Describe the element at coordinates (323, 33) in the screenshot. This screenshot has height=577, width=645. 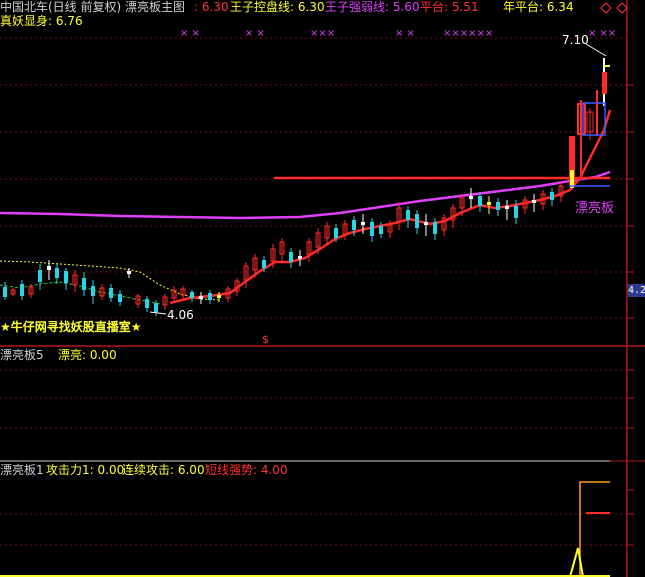
I see `x-markers-3: ×××` at that location.